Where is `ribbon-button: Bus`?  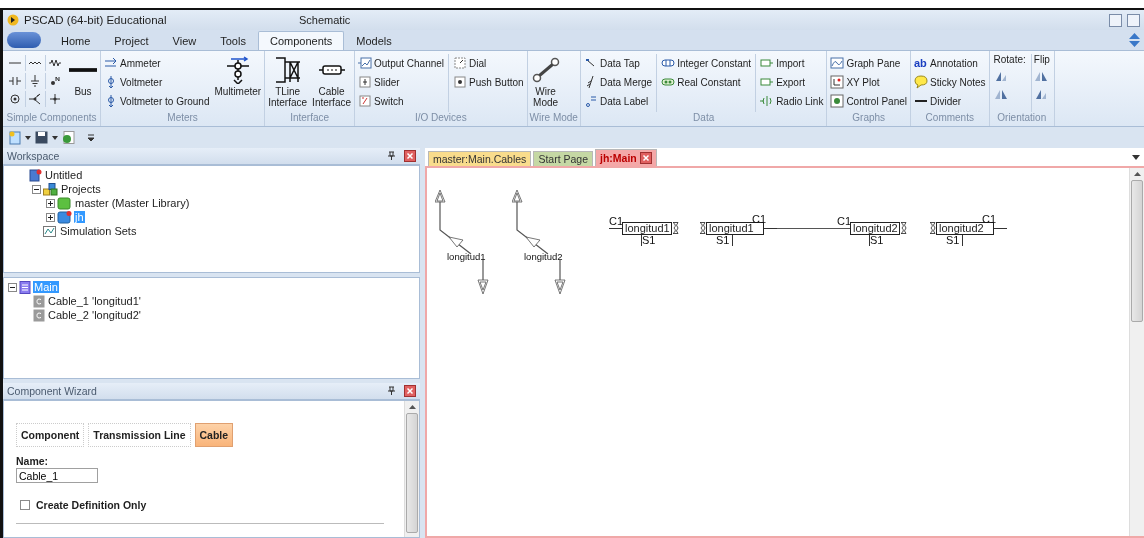
ribbon-button: Bus is located at coordinates (83, 83).